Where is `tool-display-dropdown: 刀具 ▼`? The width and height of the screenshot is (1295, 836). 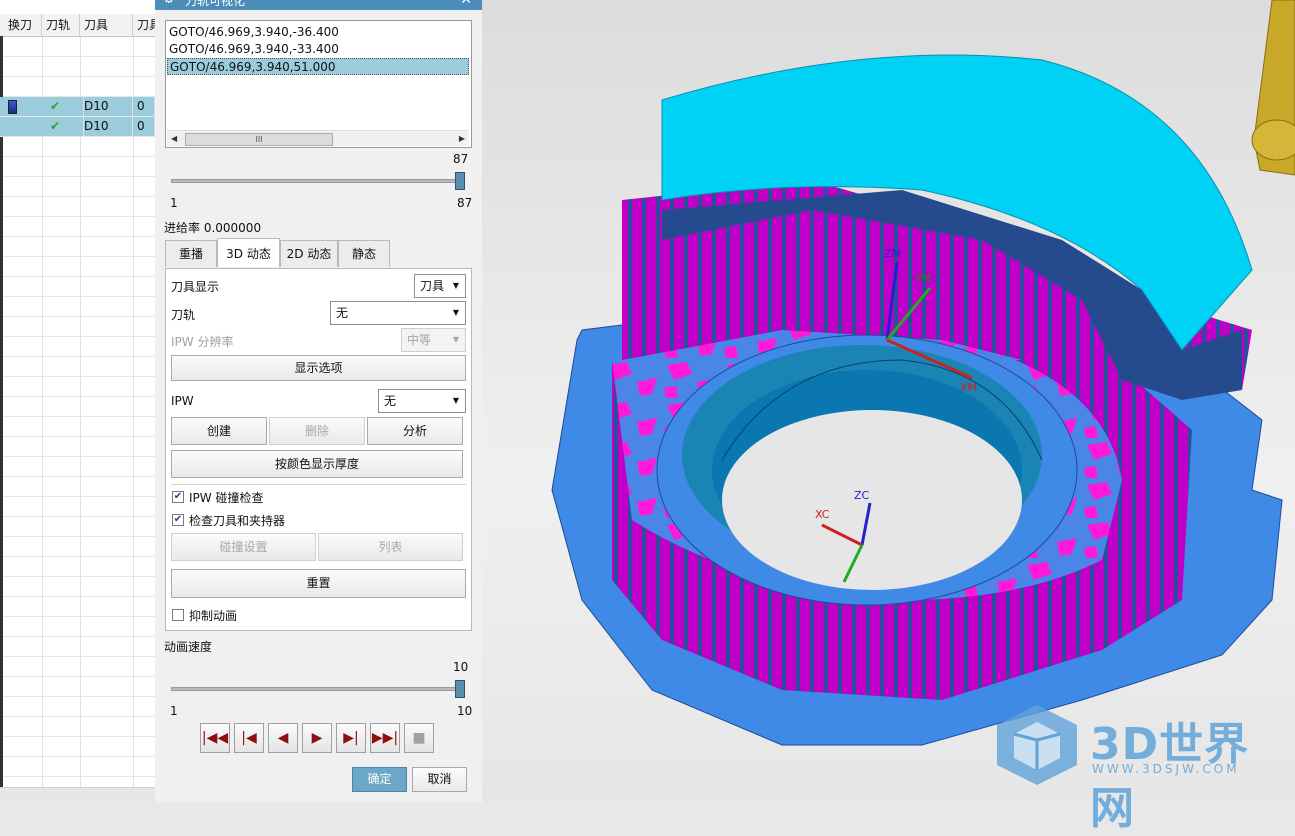
tool-display-dropdown: 刀具 ▼ is located at coordinates (440, 286).